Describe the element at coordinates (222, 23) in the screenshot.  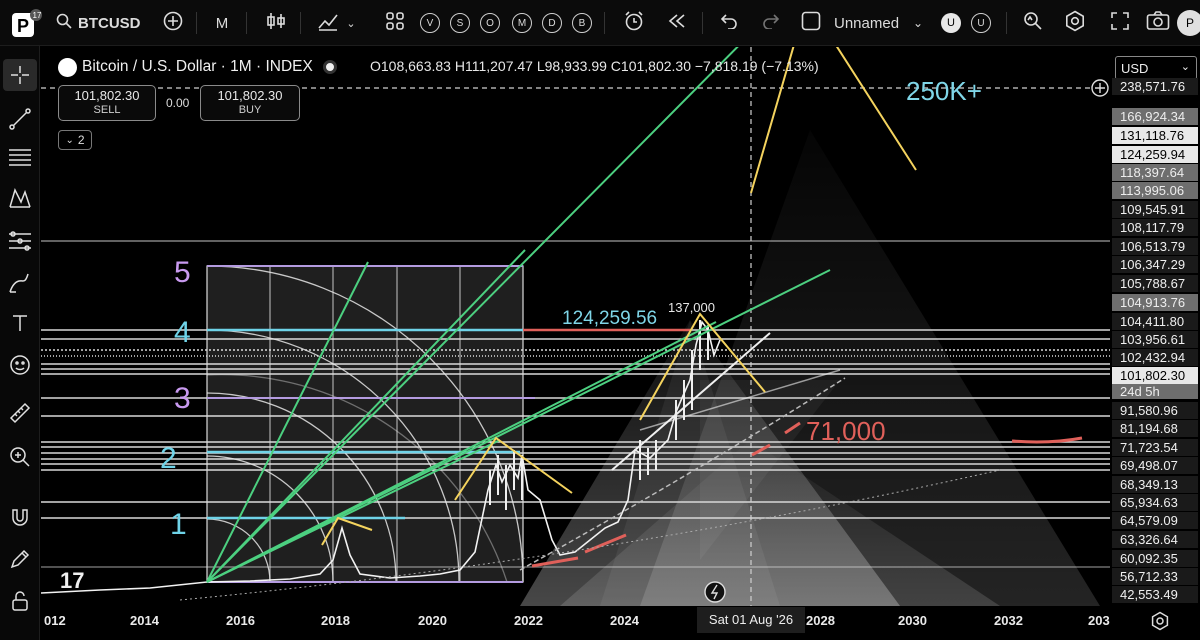
I see `interval-button: M` at that location.